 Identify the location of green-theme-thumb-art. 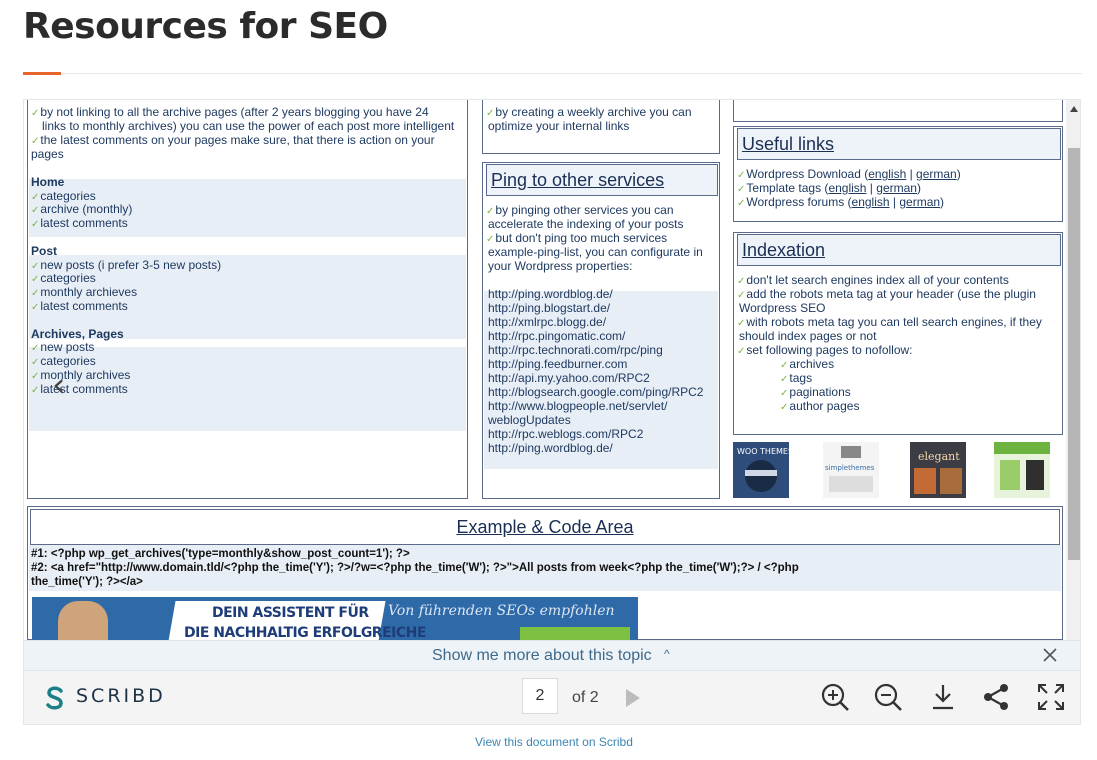
(1022, 470).